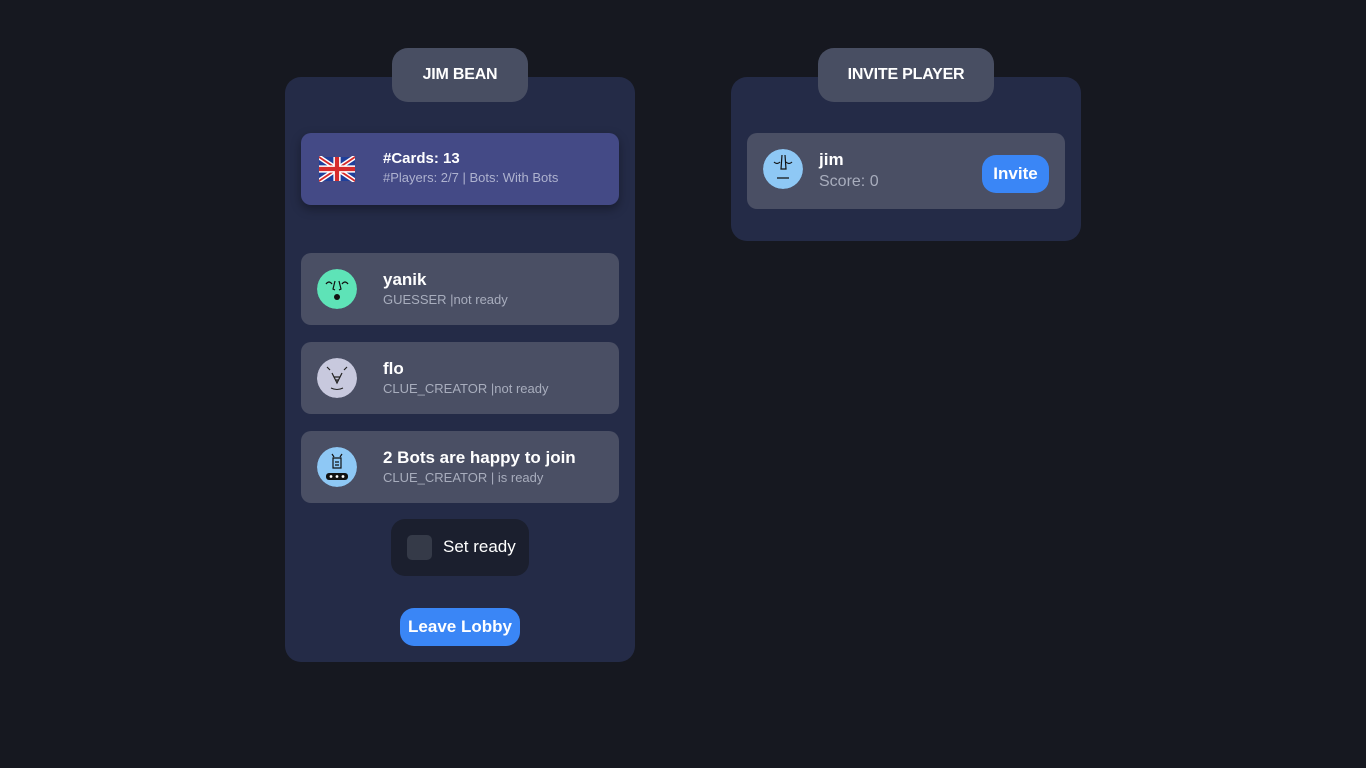 The width and height of the screenshot is (1366, 768). I want to click on invite-button: Invite, so click(1015, 174).